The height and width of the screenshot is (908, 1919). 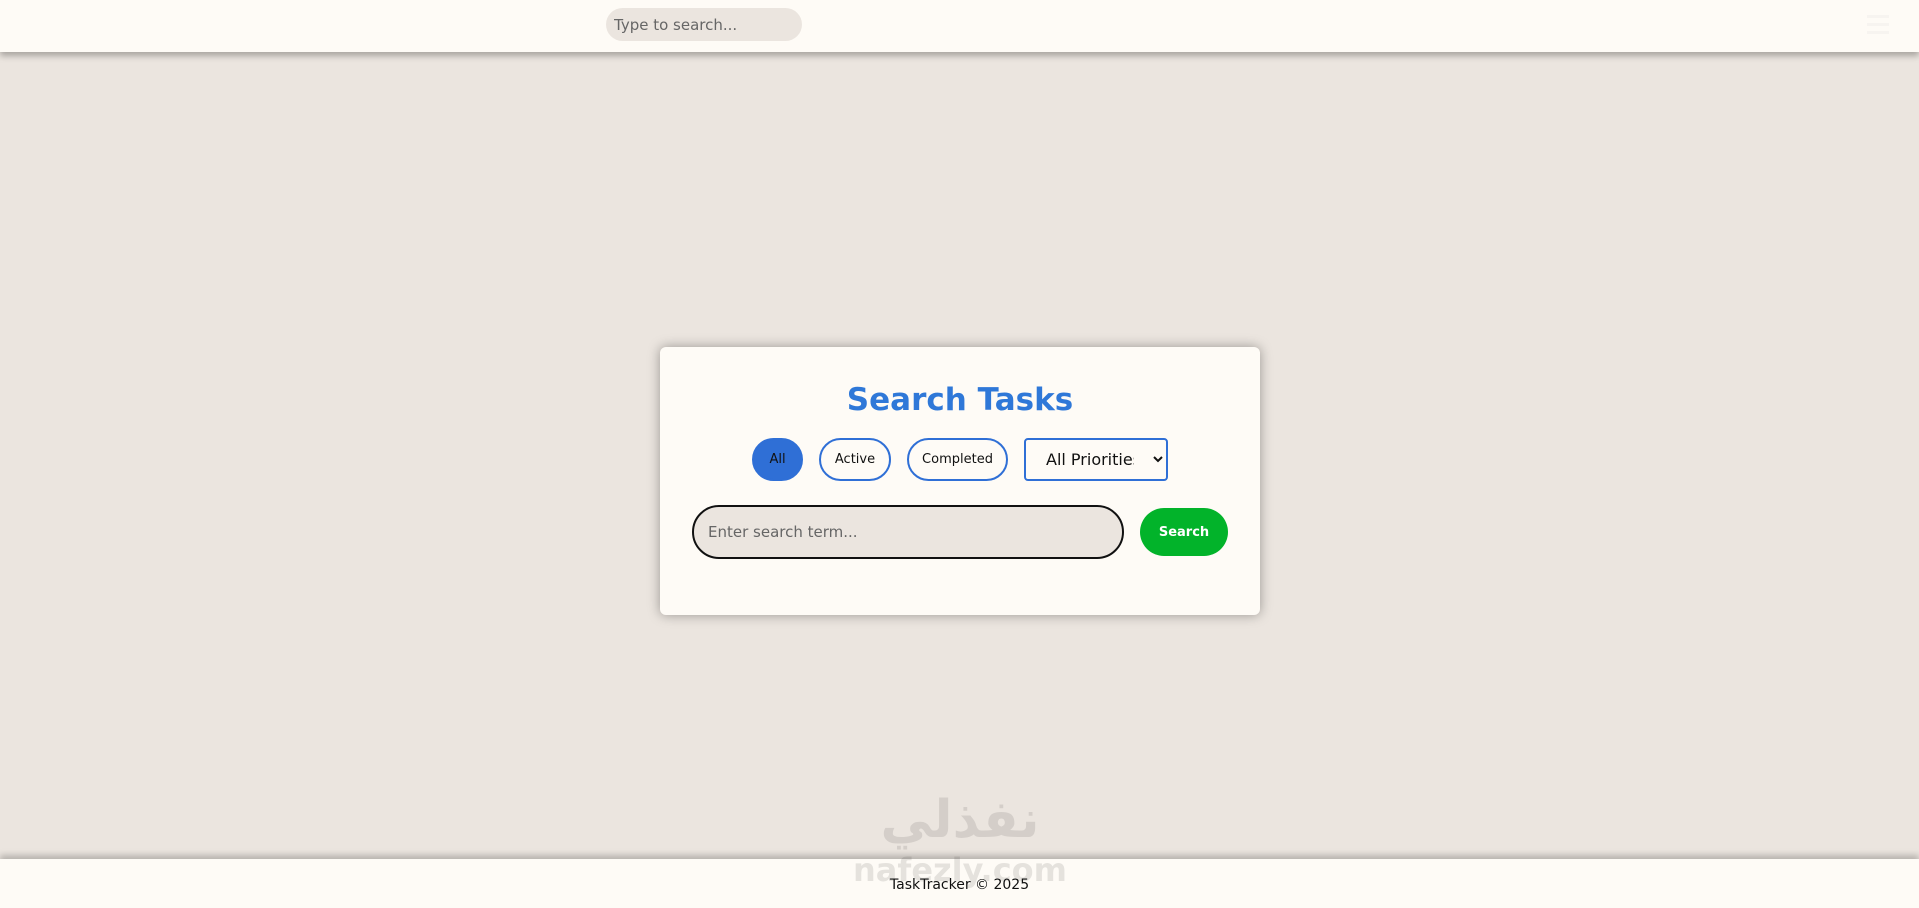 I want to click on priority-select: All Priorities, so click(x=1096, y=459).